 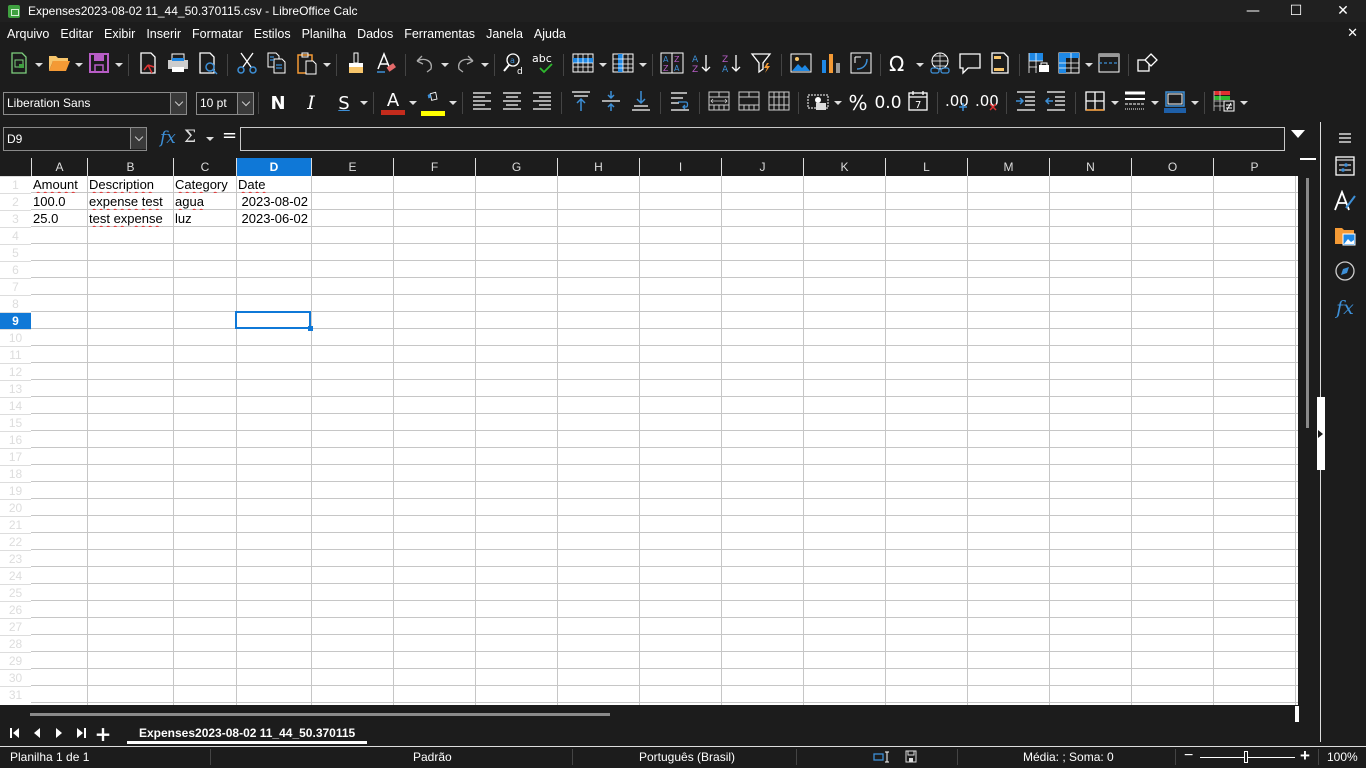 I want to click on cell-b2: expense test, so click(x=129, y=201).